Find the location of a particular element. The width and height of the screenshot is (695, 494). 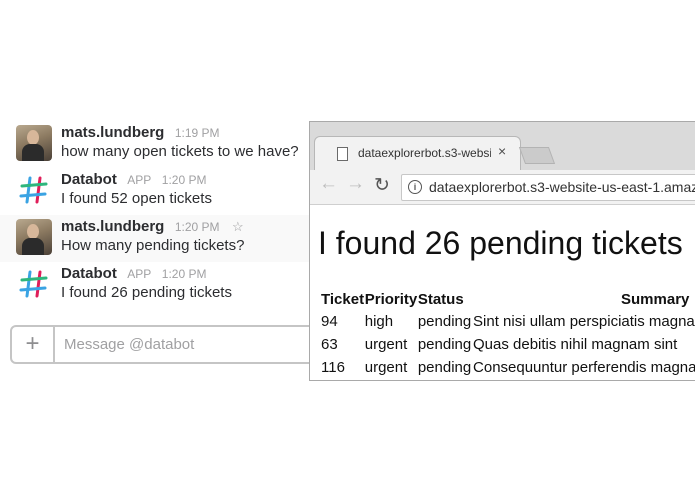

message-text: I found 52 open tickets is located at coordinates (136, 198).